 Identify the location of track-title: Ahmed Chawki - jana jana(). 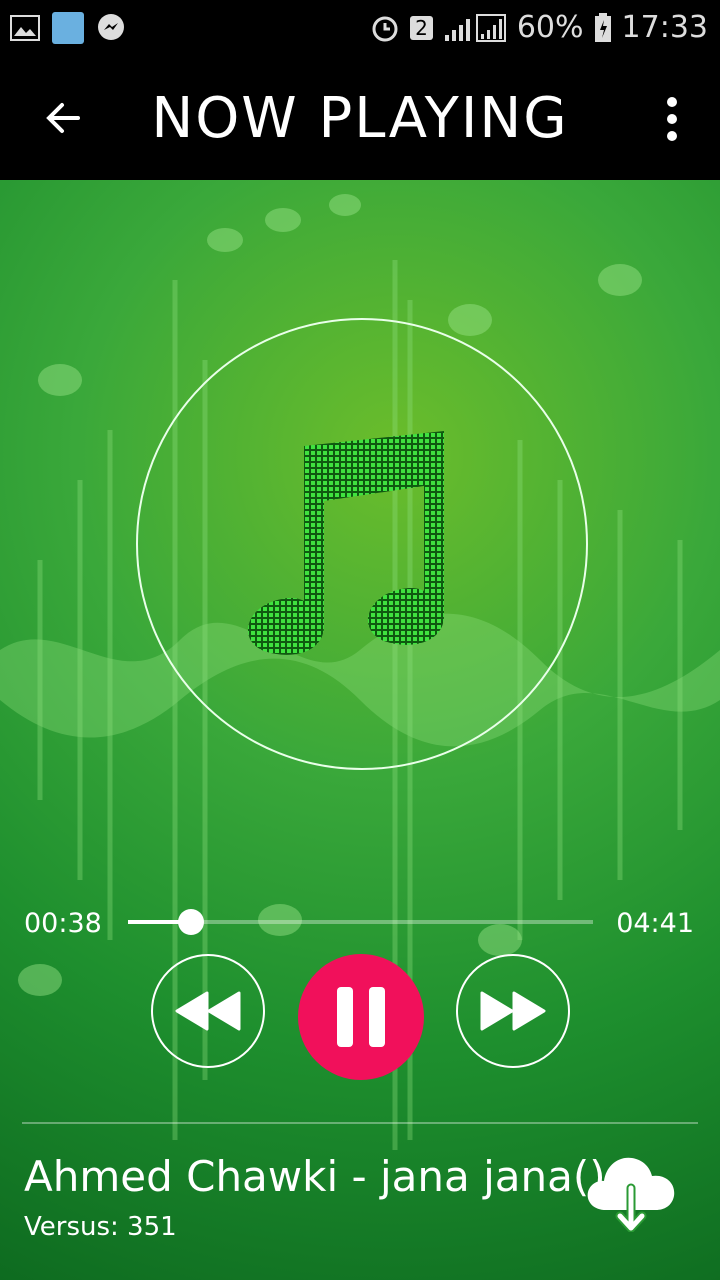
(315, 1176).